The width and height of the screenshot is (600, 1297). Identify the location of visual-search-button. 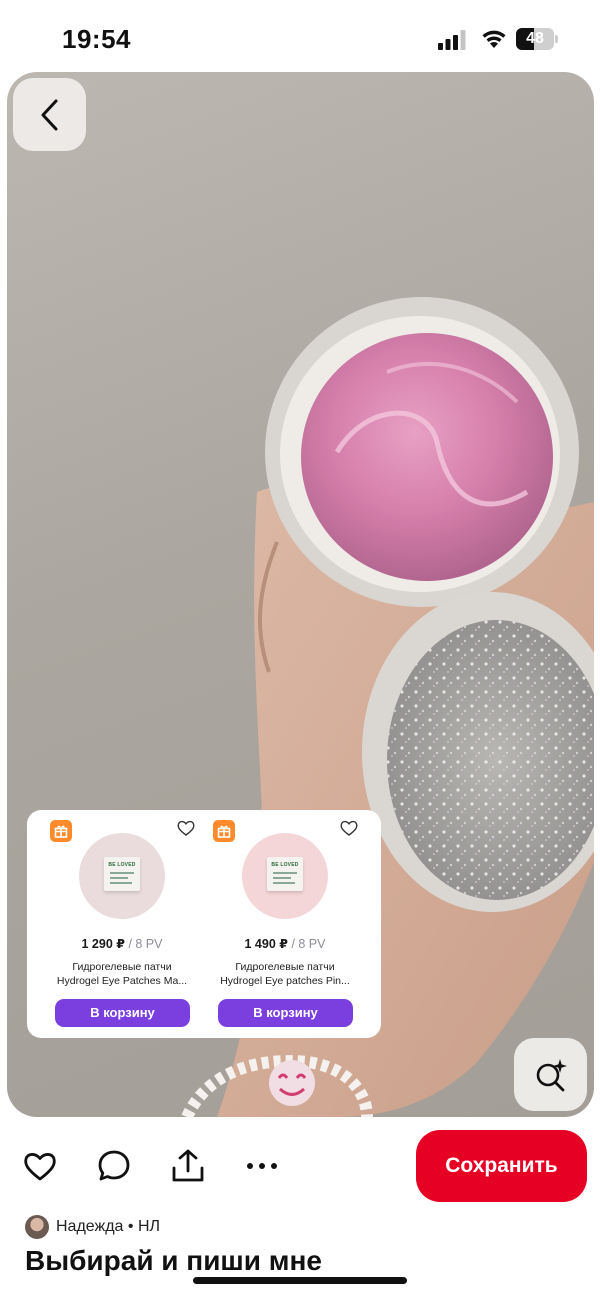
(550, 1074).